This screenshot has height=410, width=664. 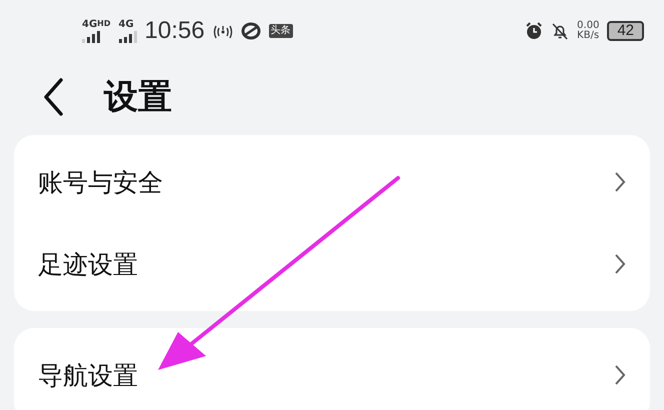 What do you see at coordinates (250, 31) in the screenshot?
I see `ring-icon` at bounding box center [250, 31].